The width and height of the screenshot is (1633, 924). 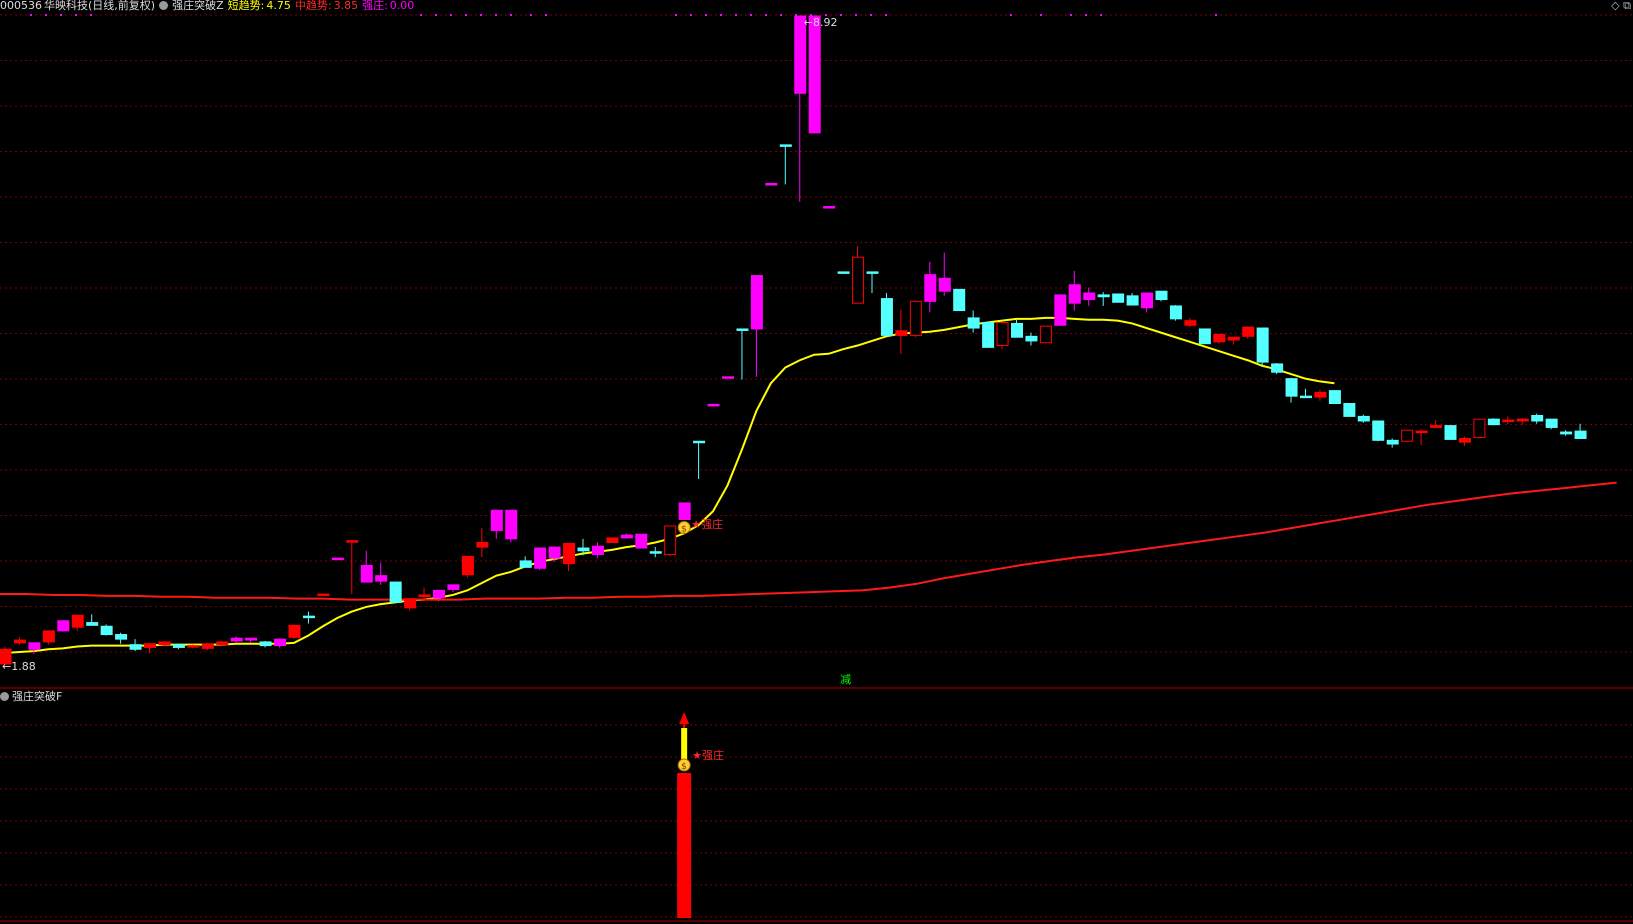 I want to click on indicator-name: 强庄突破Z, so click(x=198, y=6).